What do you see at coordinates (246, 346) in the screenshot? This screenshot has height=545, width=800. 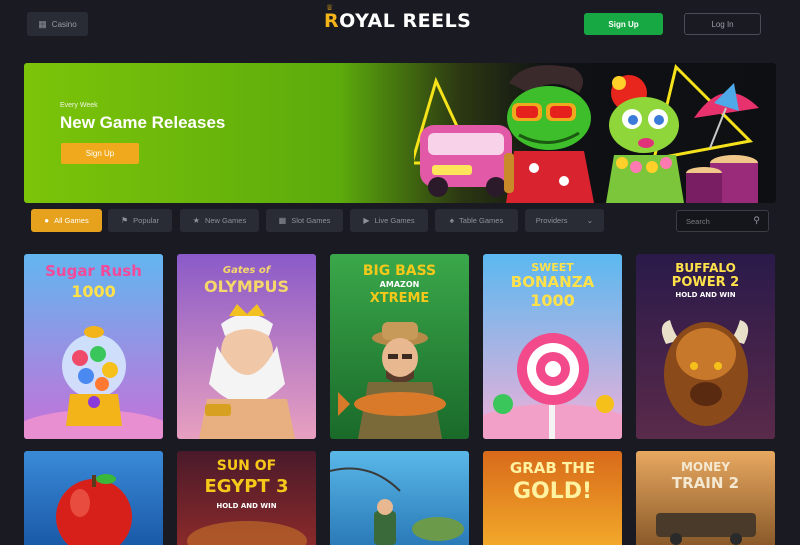 I see `game-tile-gates-of-olympus: Gates of OLYMPUS` at bounding box center [246, 346].